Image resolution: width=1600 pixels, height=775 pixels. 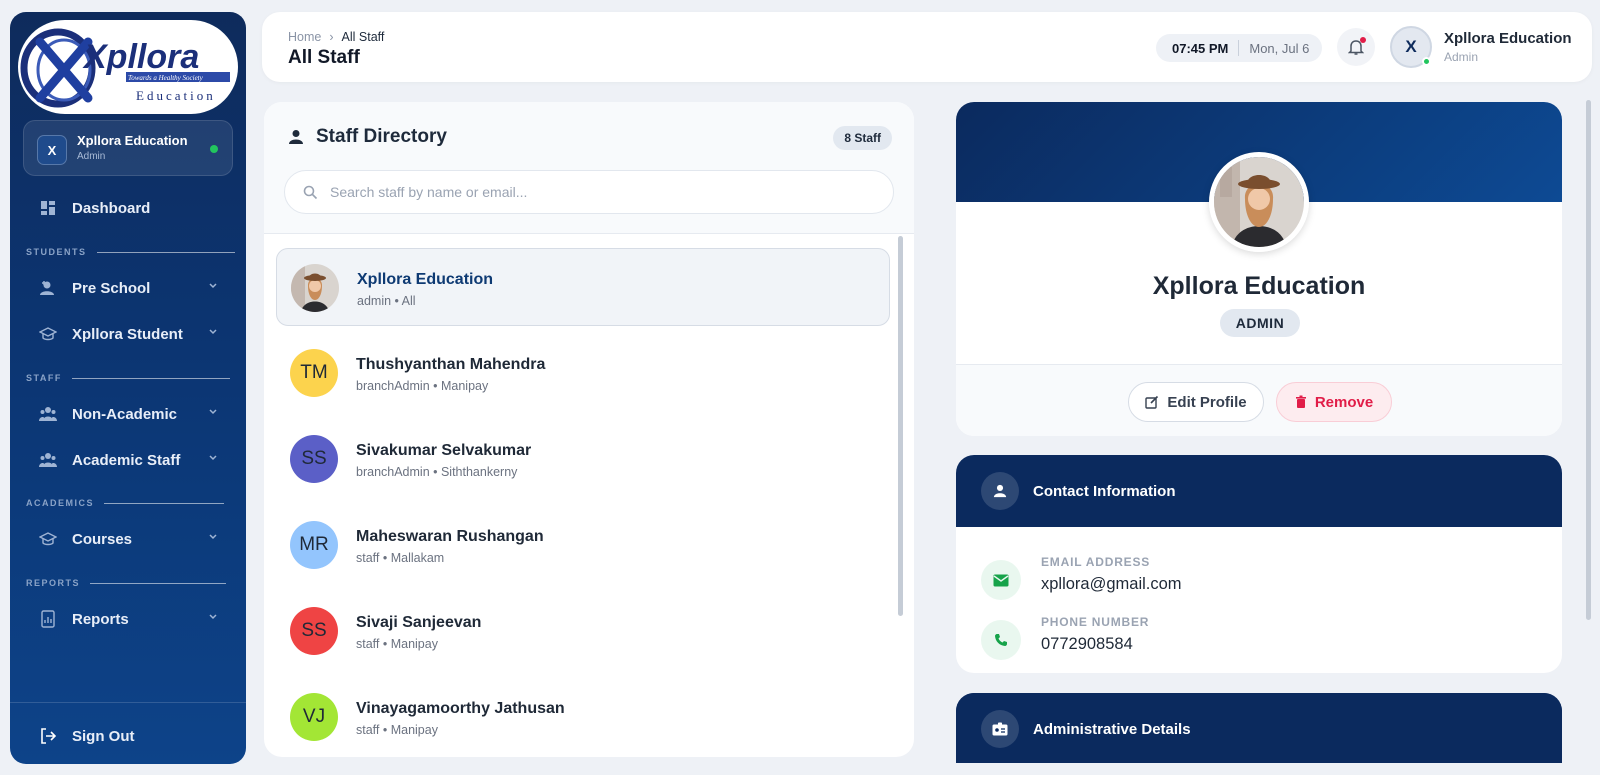 What do you see at coordinates (437, 472) in the screenshot?
I see `staff-meta: branchAdmin • Siththankerny` at bounding box center [437, 472].